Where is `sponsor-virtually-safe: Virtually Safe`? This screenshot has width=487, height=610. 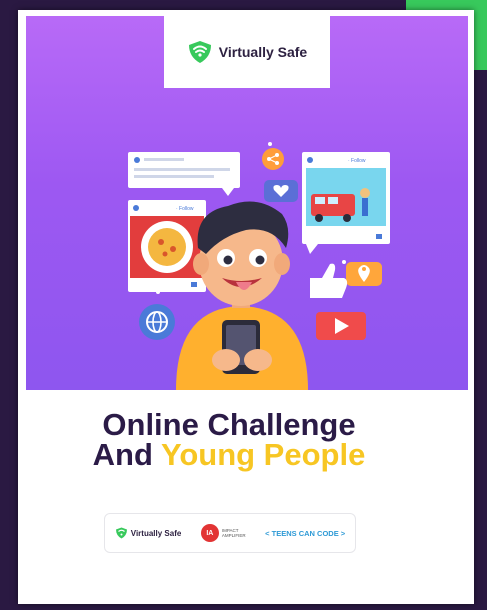 sponsor-virtually-safe: Virtually Safe is located at coordinates (148, 533).